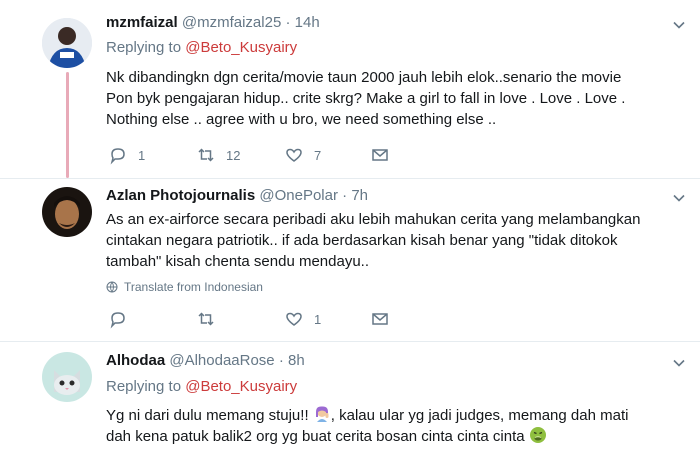 The image size is (700, 451). Describe the element at coordinates (112, 287) in the screenshot. I see `globe-icon` at that location.